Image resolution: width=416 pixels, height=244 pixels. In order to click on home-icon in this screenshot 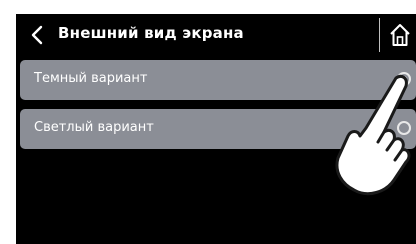, I will do `click(400, 35)`.